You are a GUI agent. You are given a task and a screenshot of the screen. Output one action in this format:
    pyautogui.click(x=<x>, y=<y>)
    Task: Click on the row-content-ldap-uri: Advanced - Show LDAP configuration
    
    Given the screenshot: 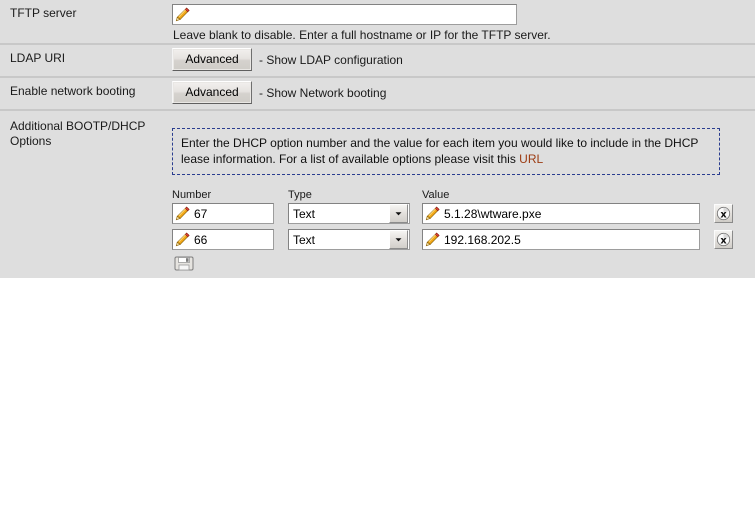 What is the action you would take?
    pyautogui.click(x=463, y=60)
    